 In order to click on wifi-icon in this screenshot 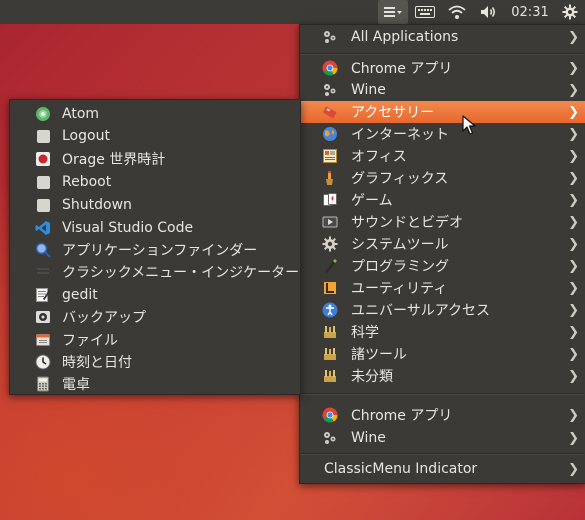, I will do `click(457, 12)`.